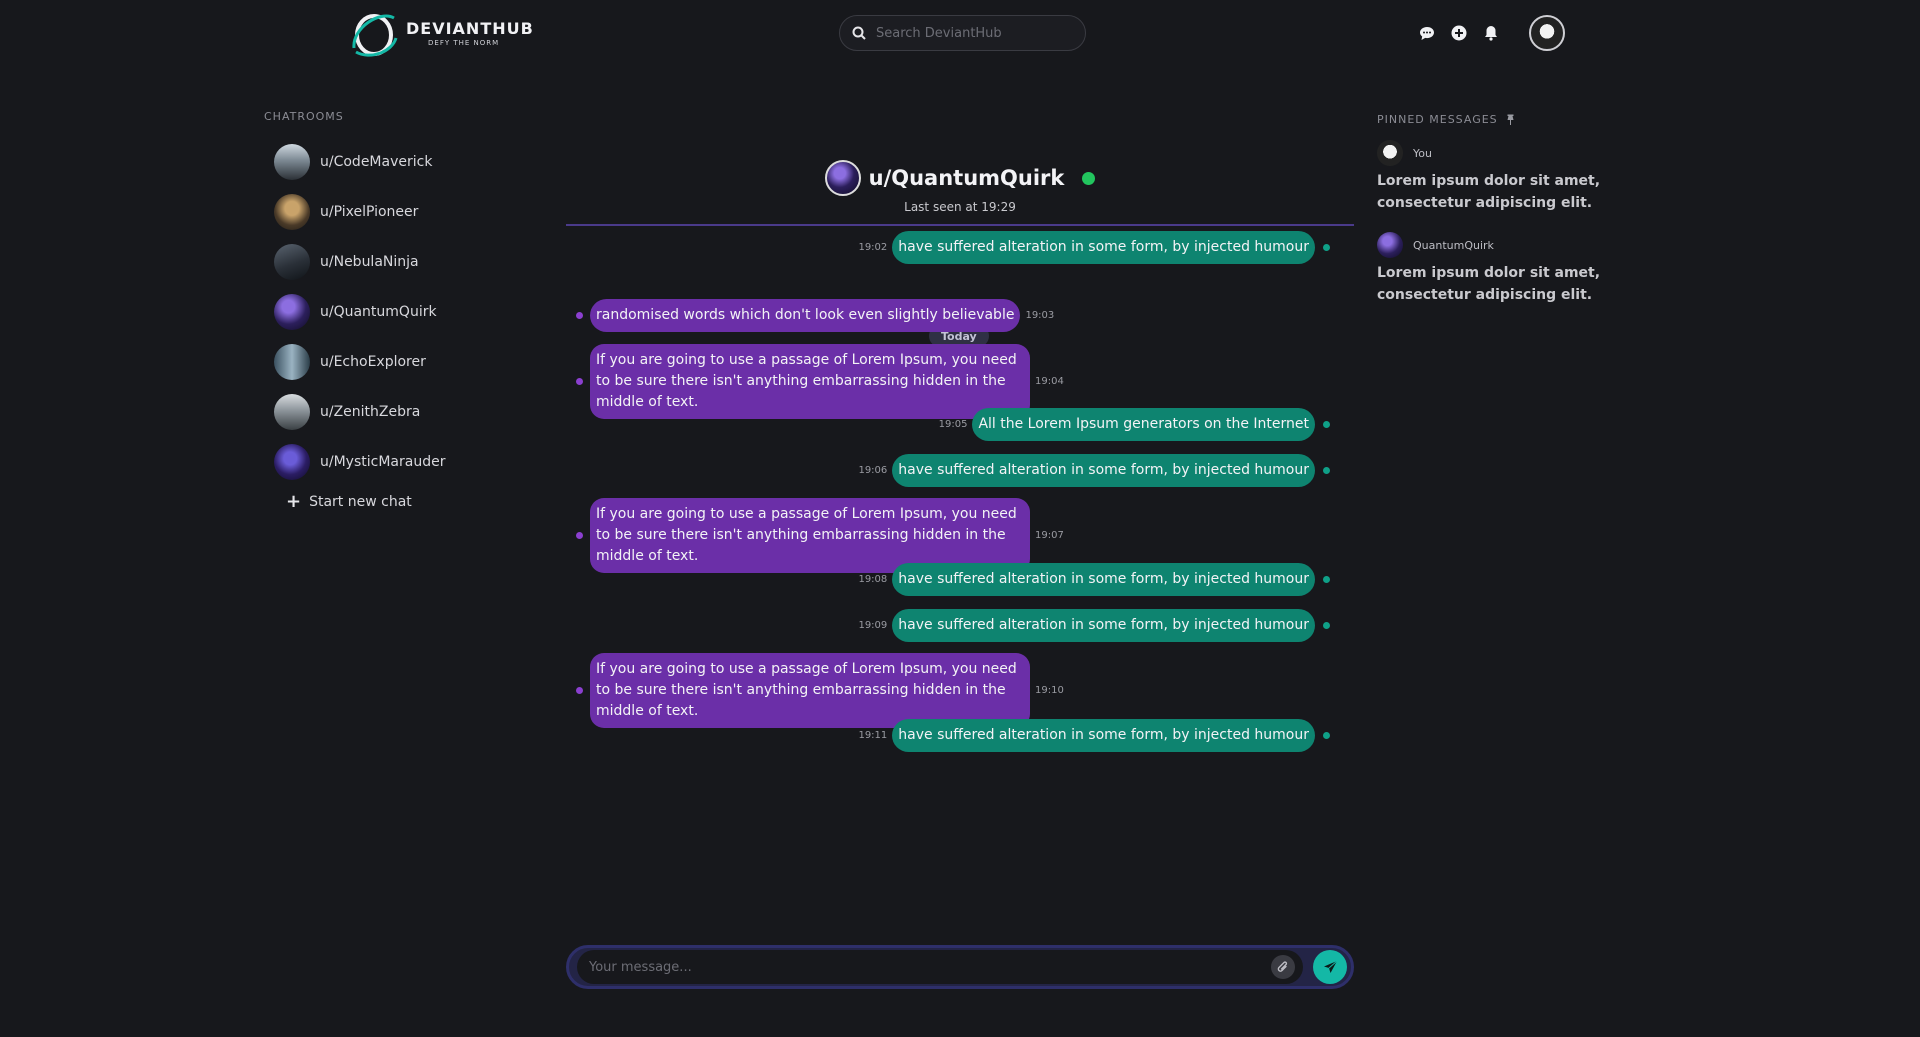 Image resolution: width=1920 pixels, height=1037 pixels. Describe the element at coordinates (464, 43) in the screenshot. I see `brand-tagline: DEFY THE NORM` at that location.